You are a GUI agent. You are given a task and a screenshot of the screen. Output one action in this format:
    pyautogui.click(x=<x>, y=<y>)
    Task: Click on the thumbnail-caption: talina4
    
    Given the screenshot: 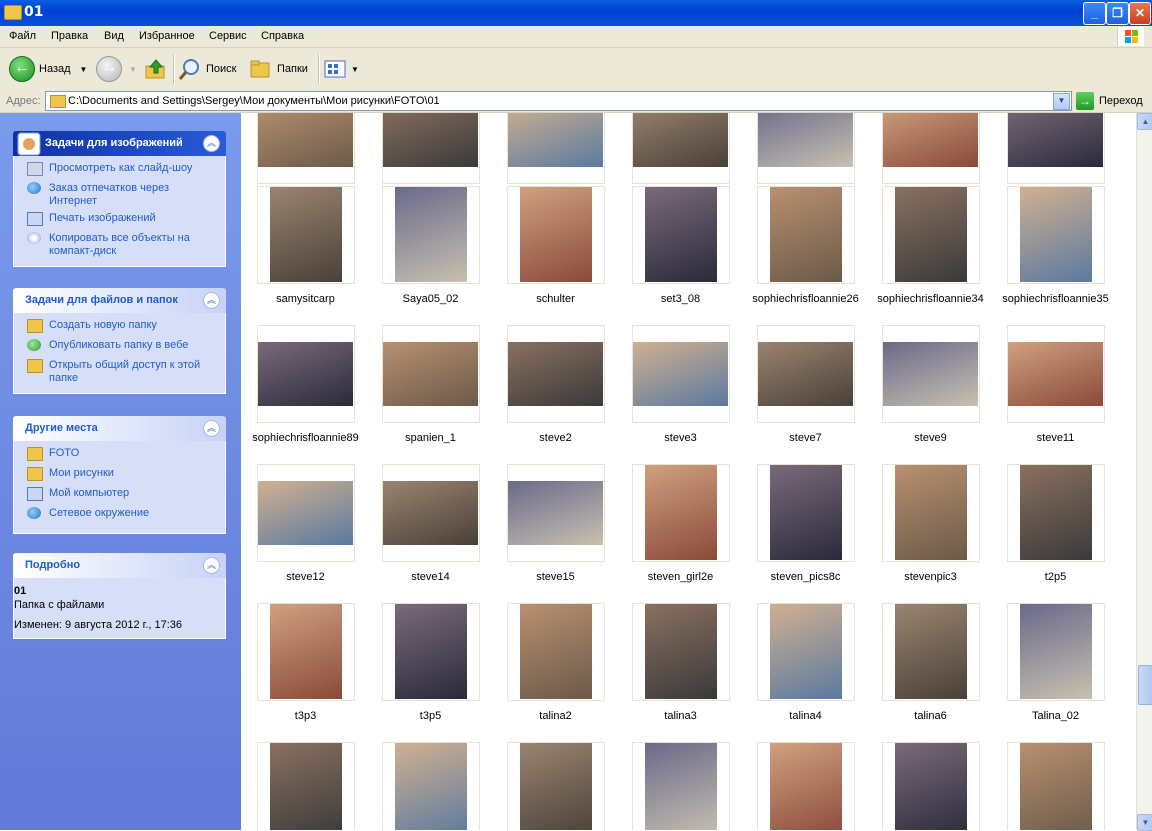 What is the action you would take?
    pyautogui.click(x=805, y=716)
    